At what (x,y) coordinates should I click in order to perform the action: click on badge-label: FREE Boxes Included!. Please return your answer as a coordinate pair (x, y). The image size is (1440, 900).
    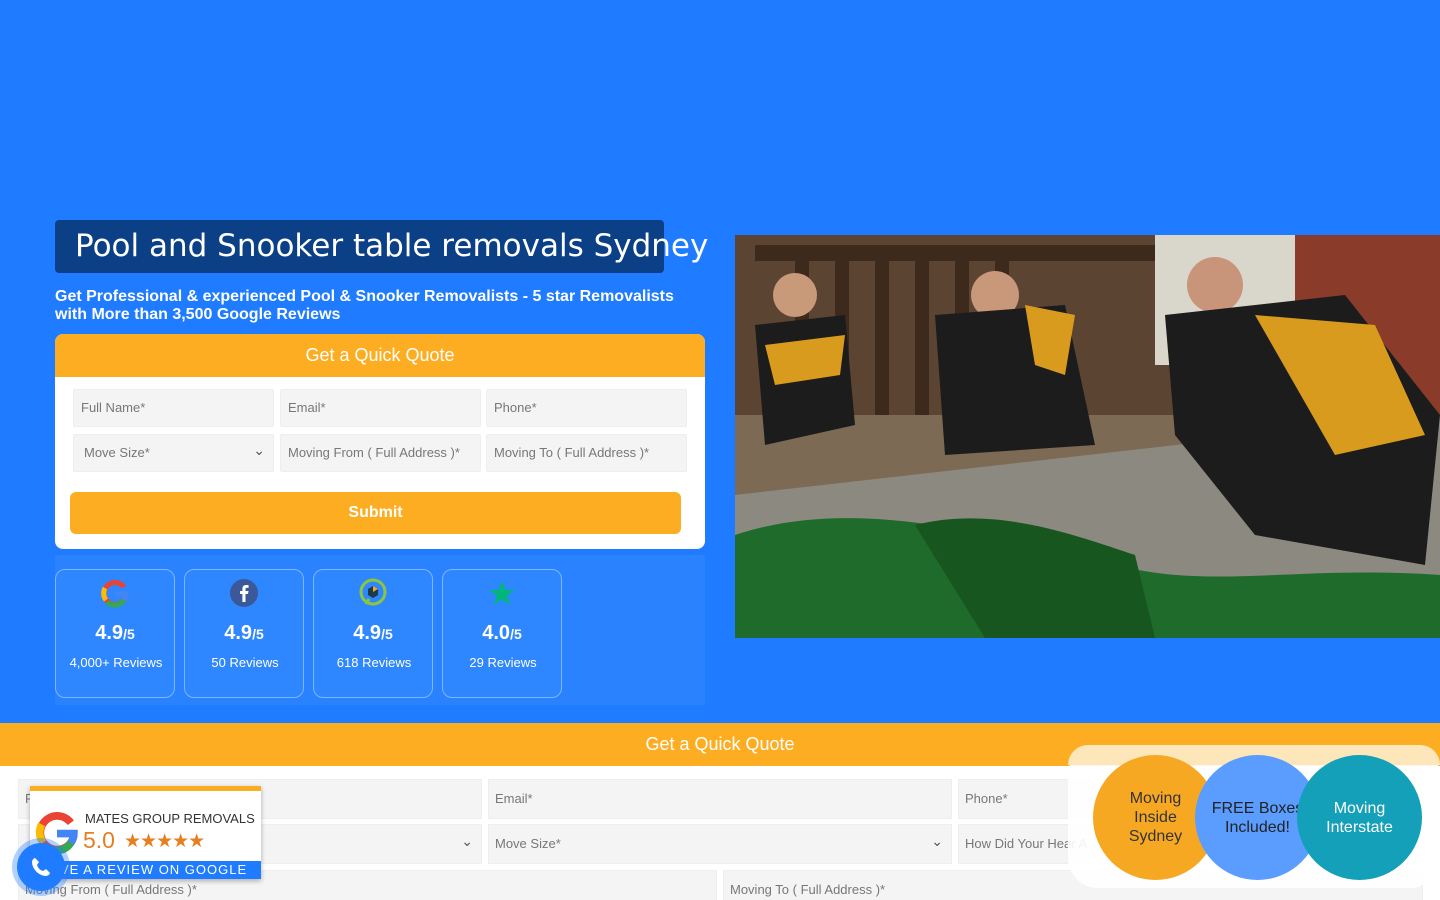
    Looking at the image, I should click on (1257, 817).